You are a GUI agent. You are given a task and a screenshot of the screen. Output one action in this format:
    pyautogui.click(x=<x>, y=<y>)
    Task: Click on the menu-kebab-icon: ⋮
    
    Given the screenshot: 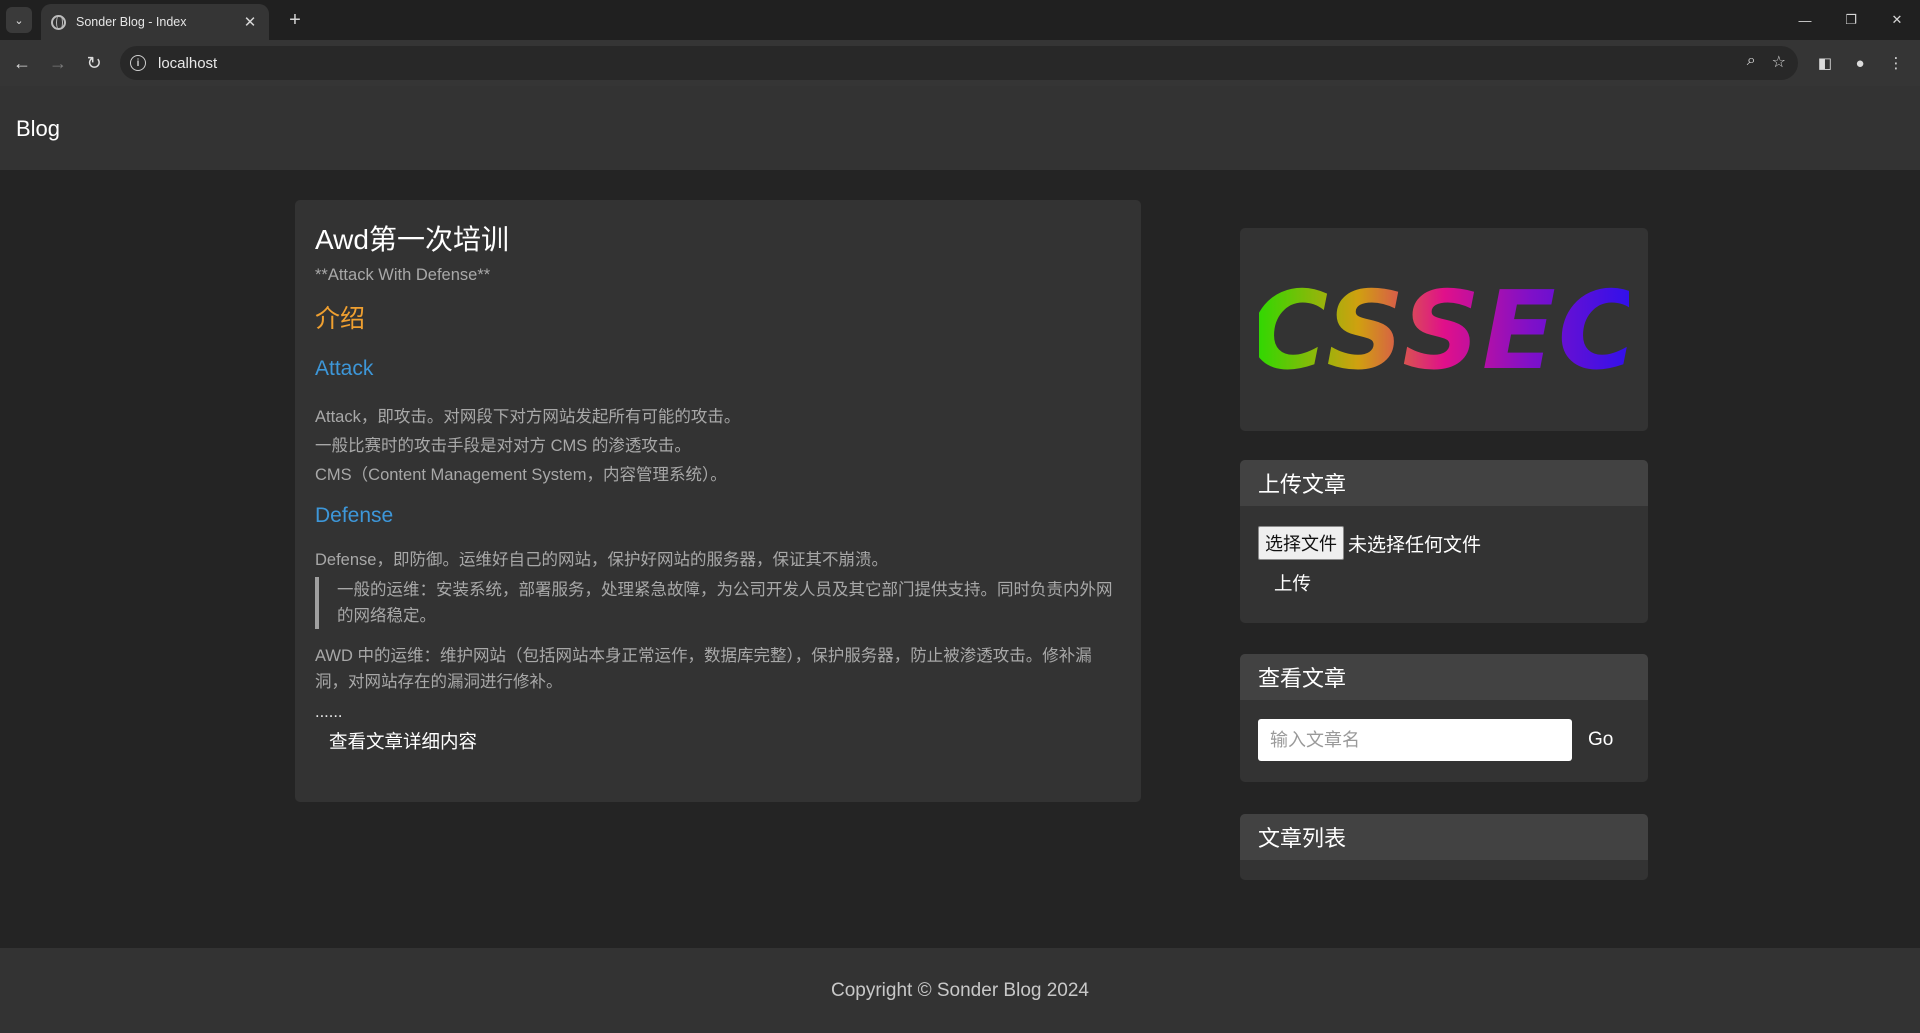 What is the action you would take?
    pyautogui.click(x=1896, y=63)
    